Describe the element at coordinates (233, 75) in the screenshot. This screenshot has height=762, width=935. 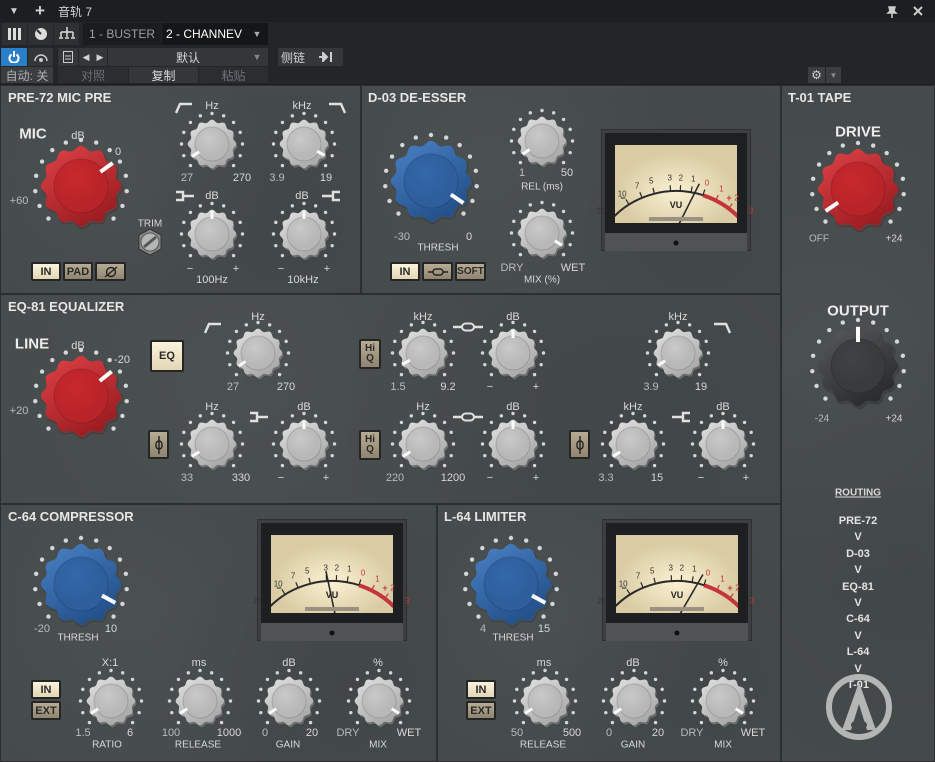
I see `paste-button: 粘贴` at that location.